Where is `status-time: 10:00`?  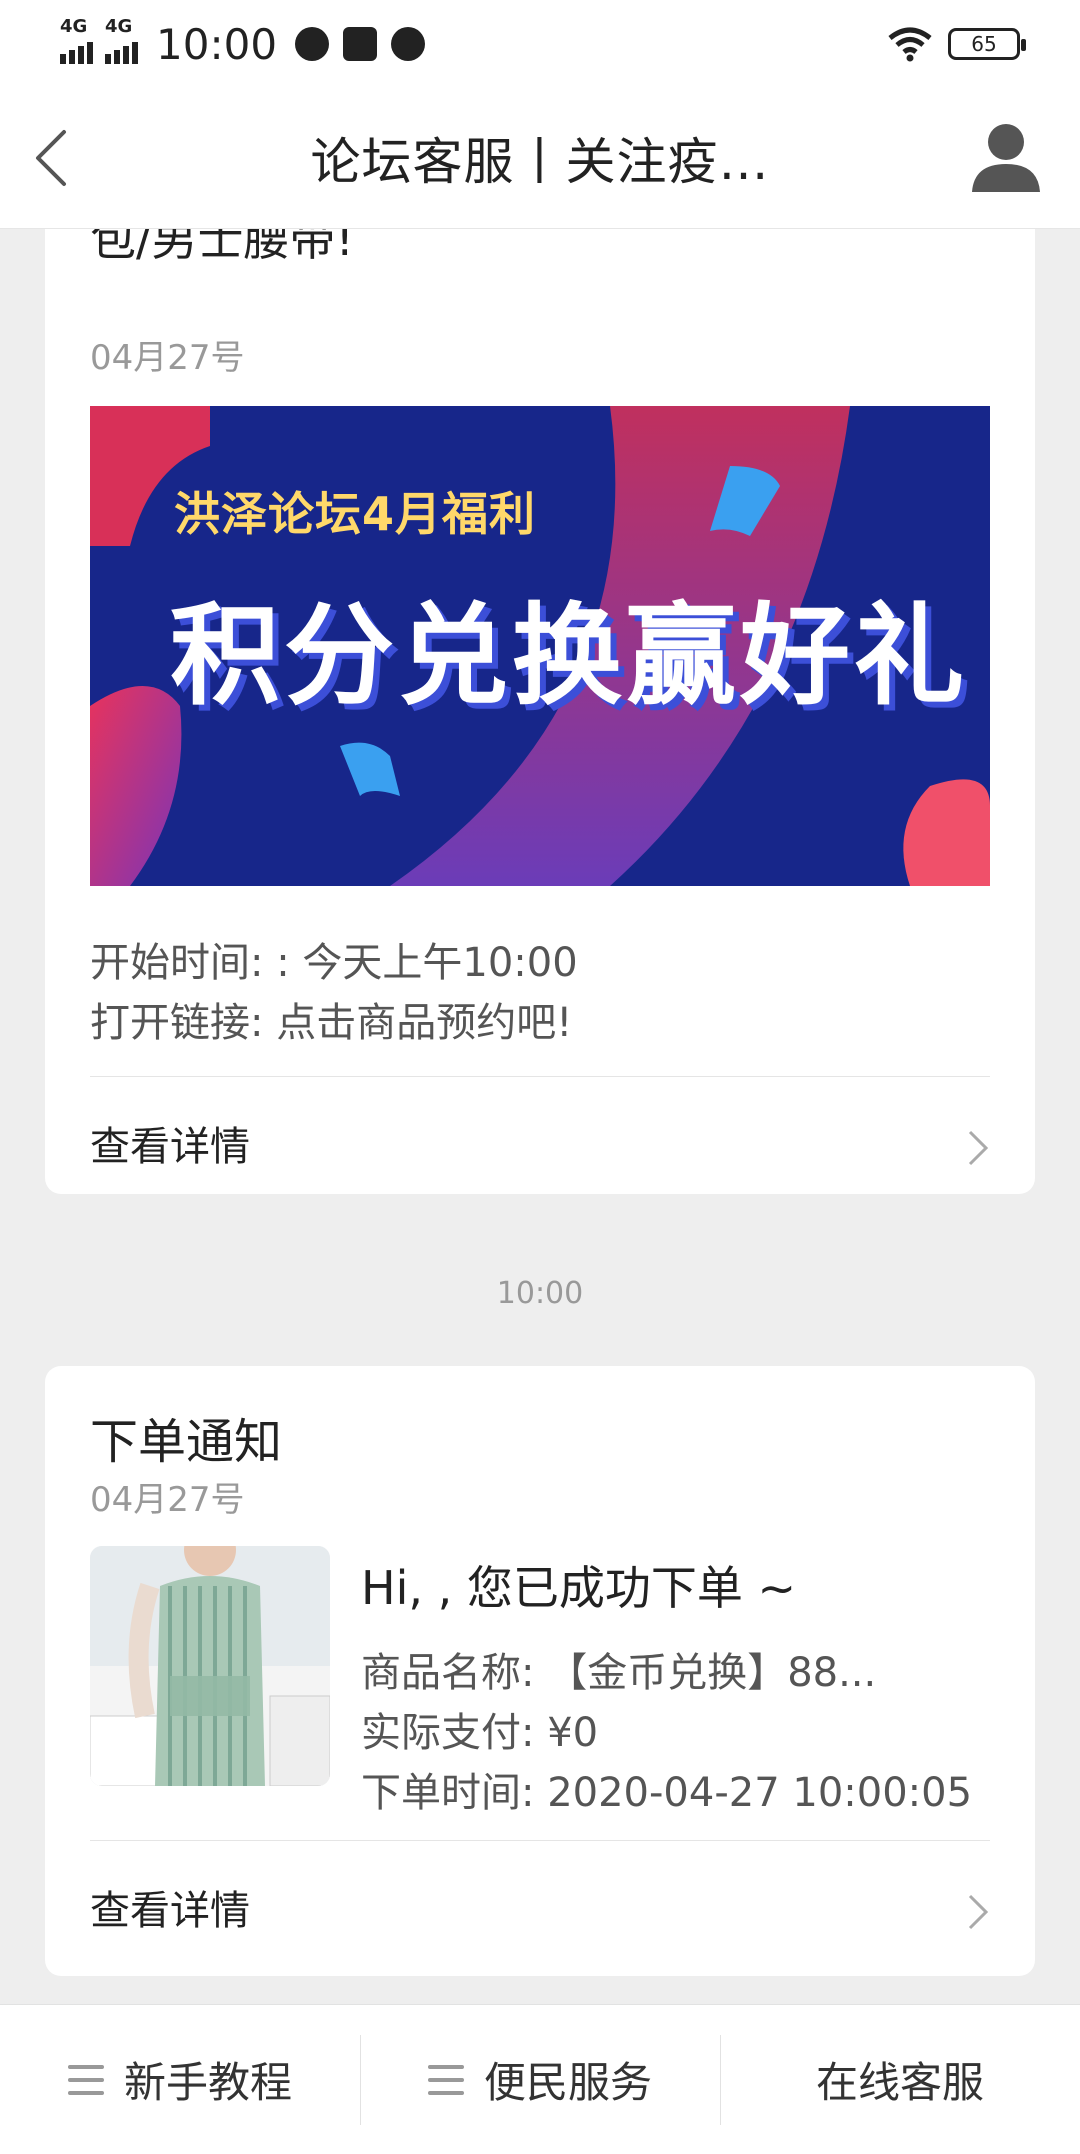 status-time: 10:00 is located at coordinates (217, 44).